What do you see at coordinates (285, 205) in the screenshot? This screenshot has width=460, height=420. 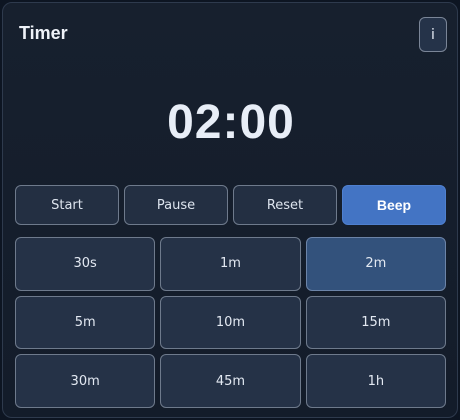 I see `reset-button: Reset` at bounding box center [285, 205].